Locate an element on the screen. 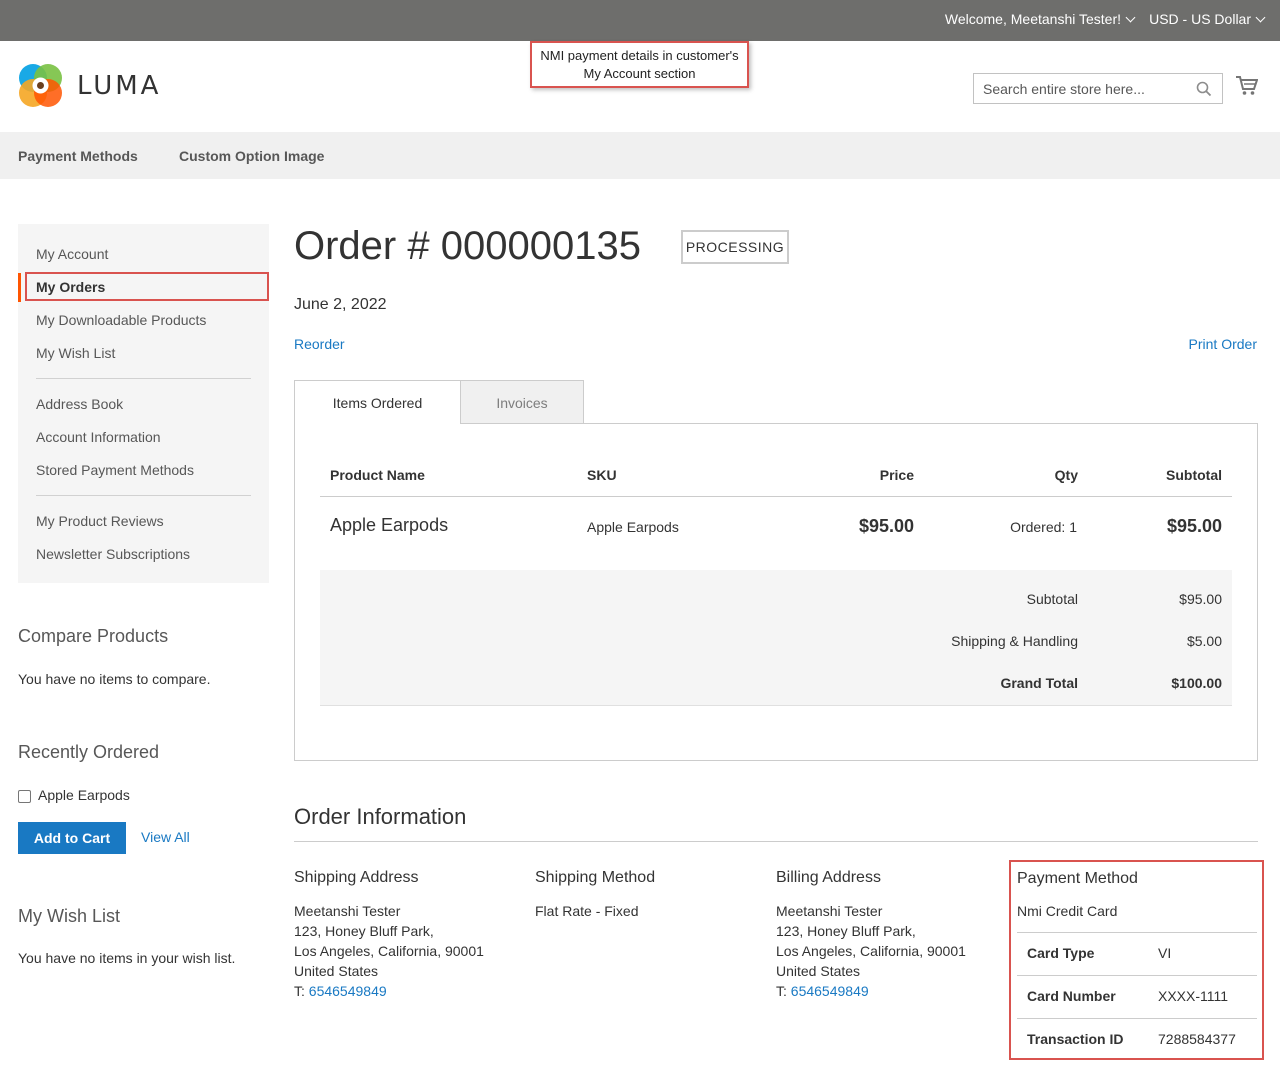 The height and width of the screenshot is (1065, 1280). column-header-sku: SKU is located at coordinates (602, 475).